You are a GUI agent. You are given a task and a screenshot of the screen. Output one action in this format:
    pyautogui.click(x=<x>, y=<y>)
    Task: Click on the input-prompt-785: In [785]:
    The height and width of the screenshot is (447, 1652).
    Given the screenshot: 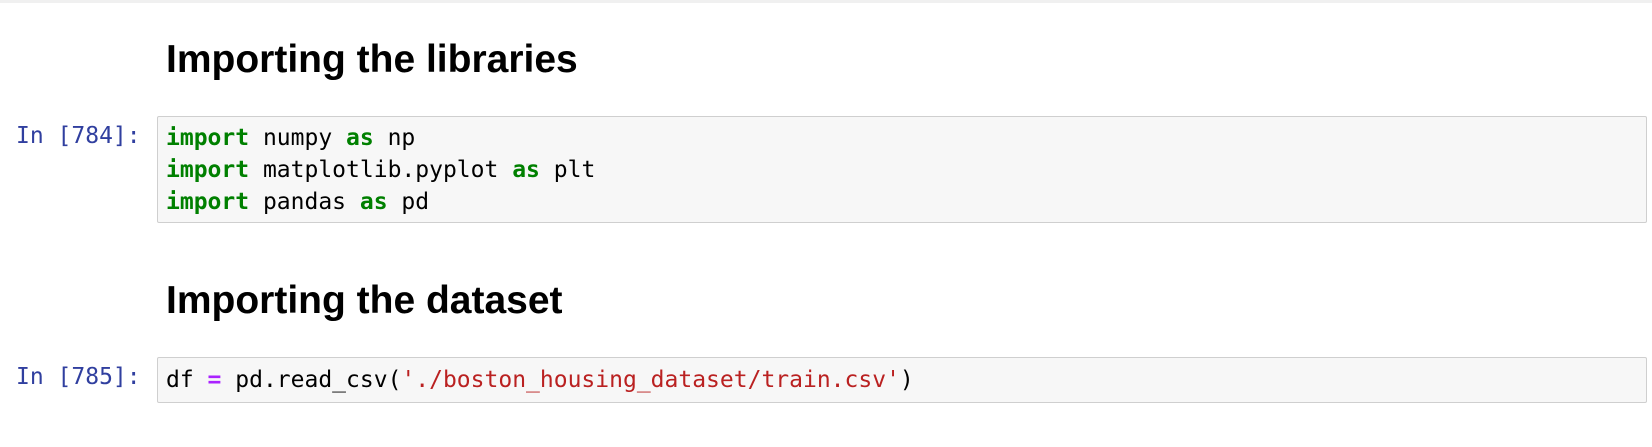 What is the action you would take?
    pyautogui.click(x=78, y=377)
    